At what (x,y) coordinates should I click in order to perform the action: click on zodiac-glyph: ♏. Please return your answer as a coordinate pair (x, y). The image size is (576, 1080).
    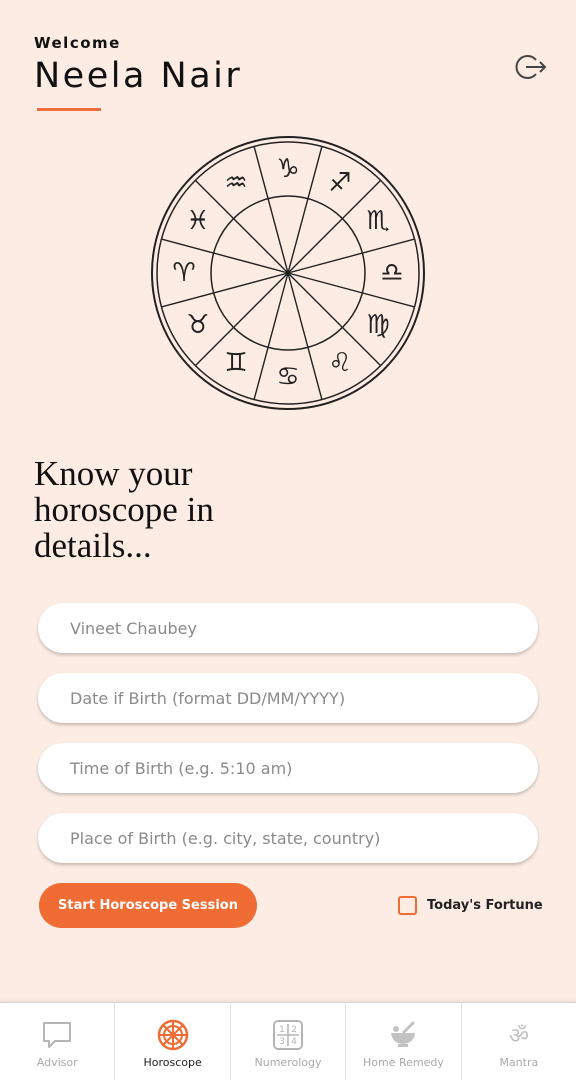
    Looking at the image, I should click on (377, 221).